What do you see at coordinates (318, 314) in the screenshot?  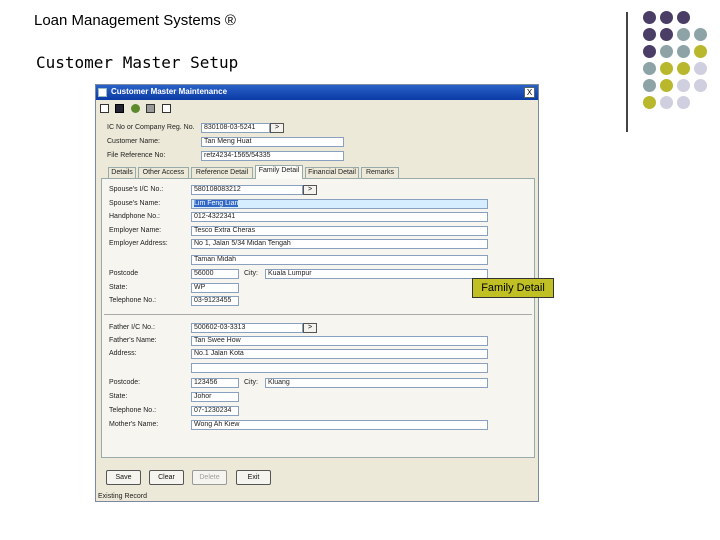 I see `section-divider` at bounding box center [318, 314].